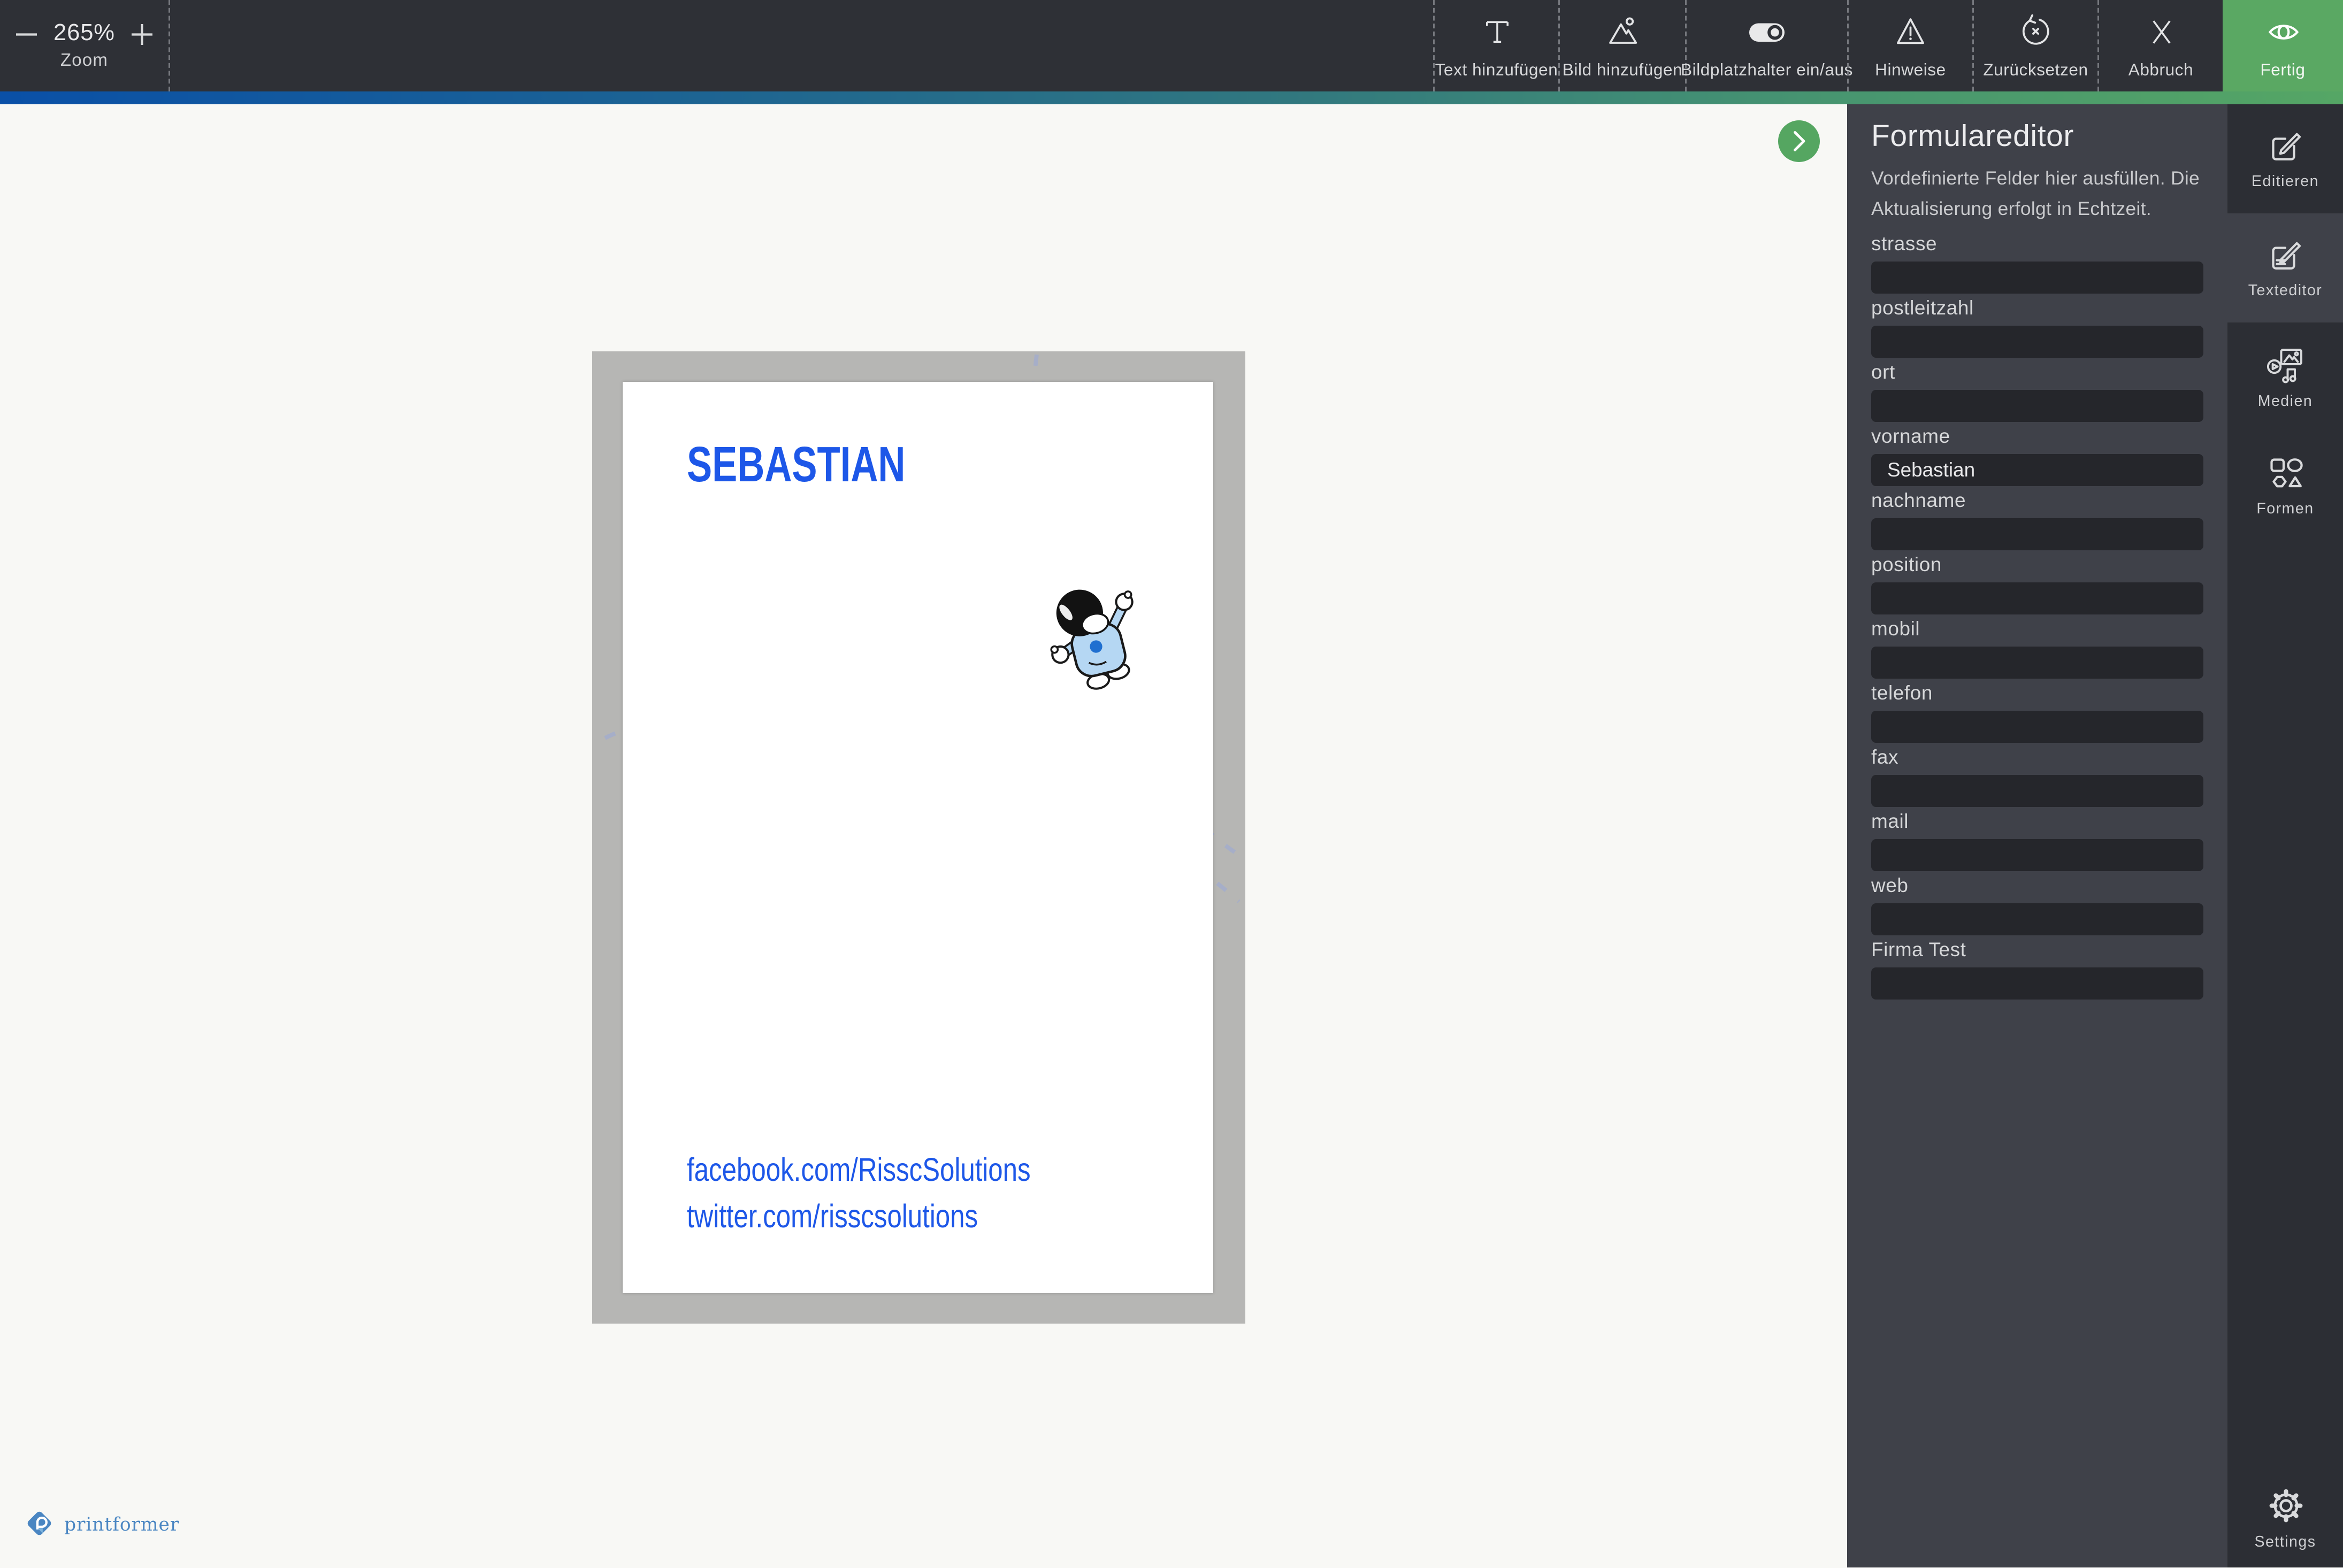 The image size is (2343, 1568). What do you see at coordinates (796, 465) in the screenshot?
I see `card-name-text: SEBASTIAN` at bounding box center [796, 465].